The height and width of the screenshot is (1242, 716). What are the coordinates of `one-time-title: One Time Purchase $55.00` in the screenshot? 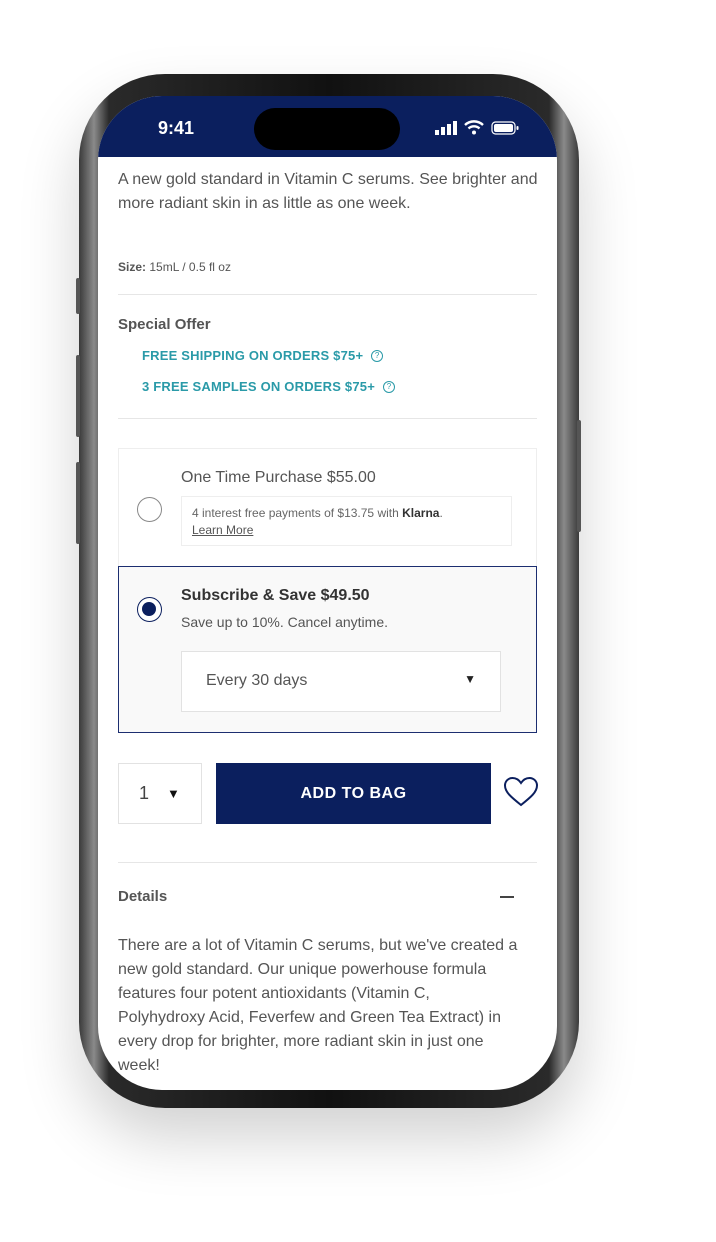 It's located at (278, 477).